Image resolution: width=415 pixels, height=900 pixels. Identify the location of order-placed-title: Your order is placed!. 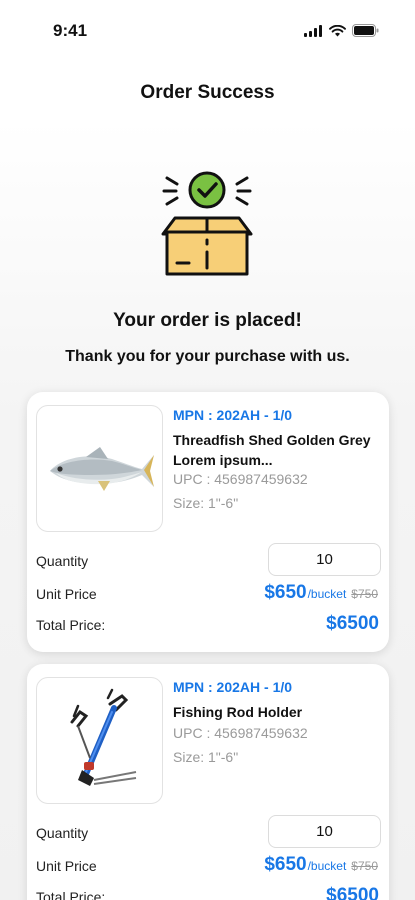
(207, 320).